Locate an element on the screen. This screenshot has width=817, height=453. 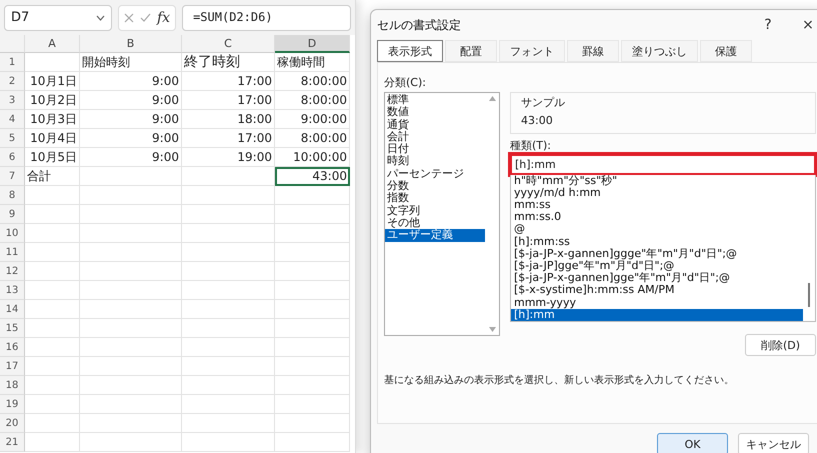
category-item: 会計 is located at coordinates (435, 137).